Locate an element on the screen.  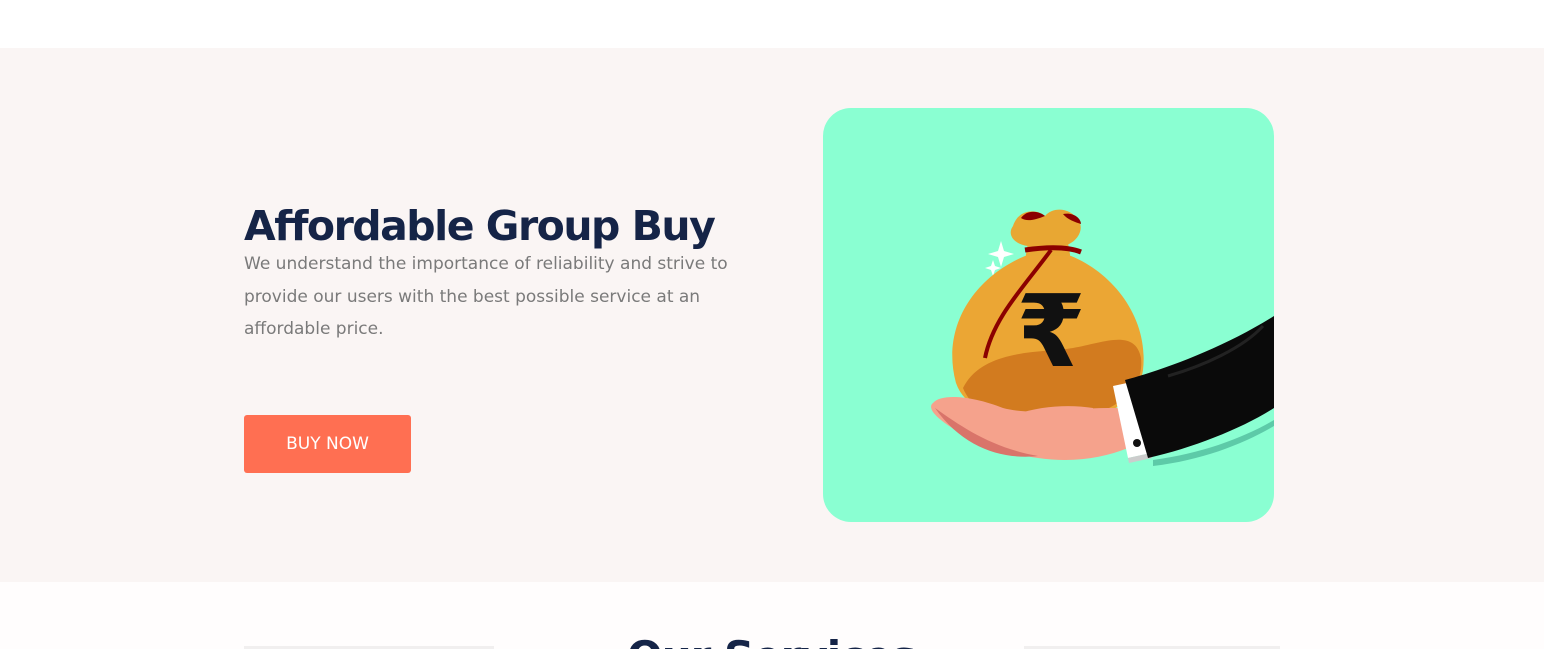
services-title: Our Services is located at coordinates (772, 640).